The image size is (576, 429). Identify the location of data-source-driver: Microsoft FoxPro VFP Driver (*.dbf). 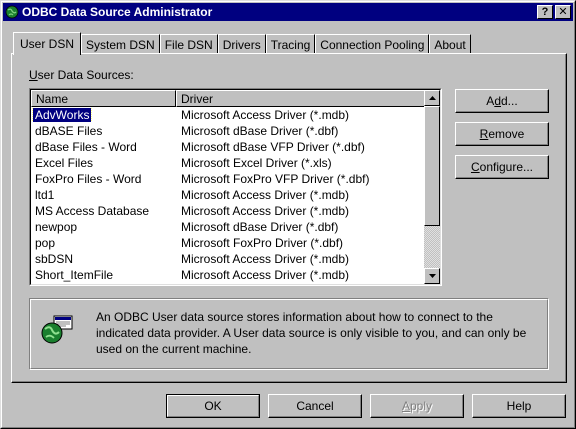
(275, 179).